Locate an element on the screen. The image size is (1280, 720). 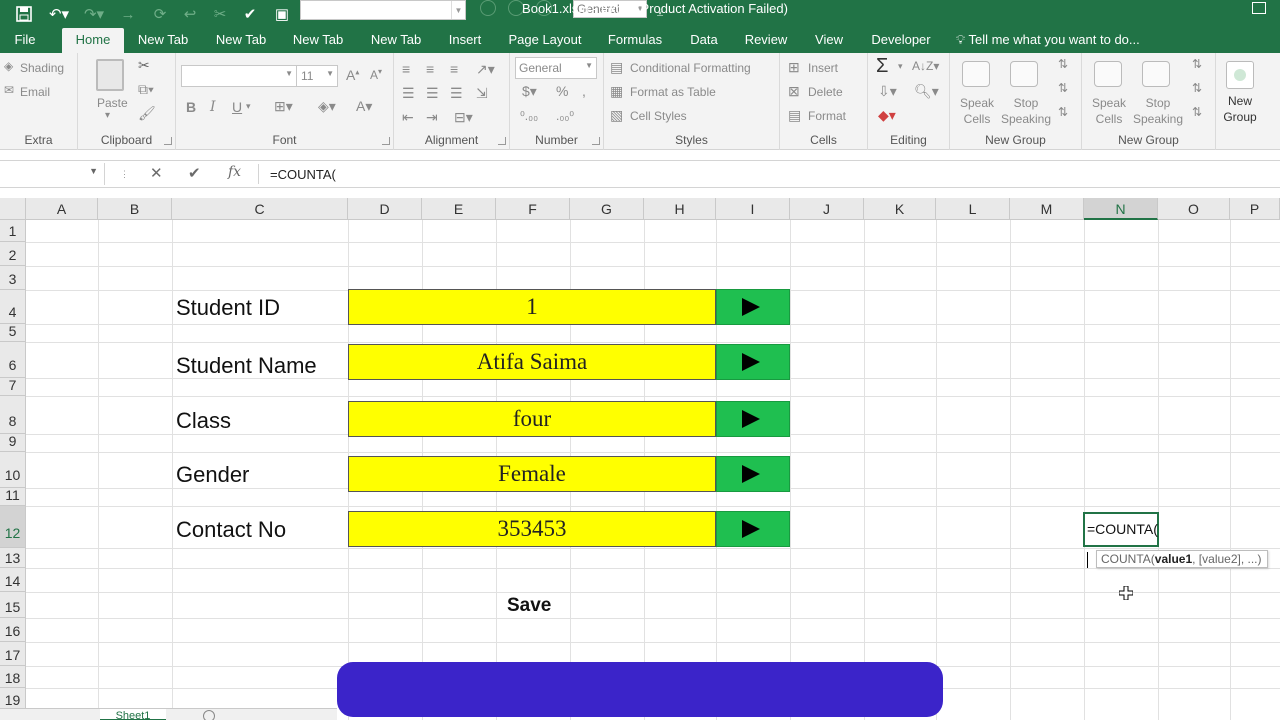
student-name-field: Atifa Saima is located at coordinates (532, 362).